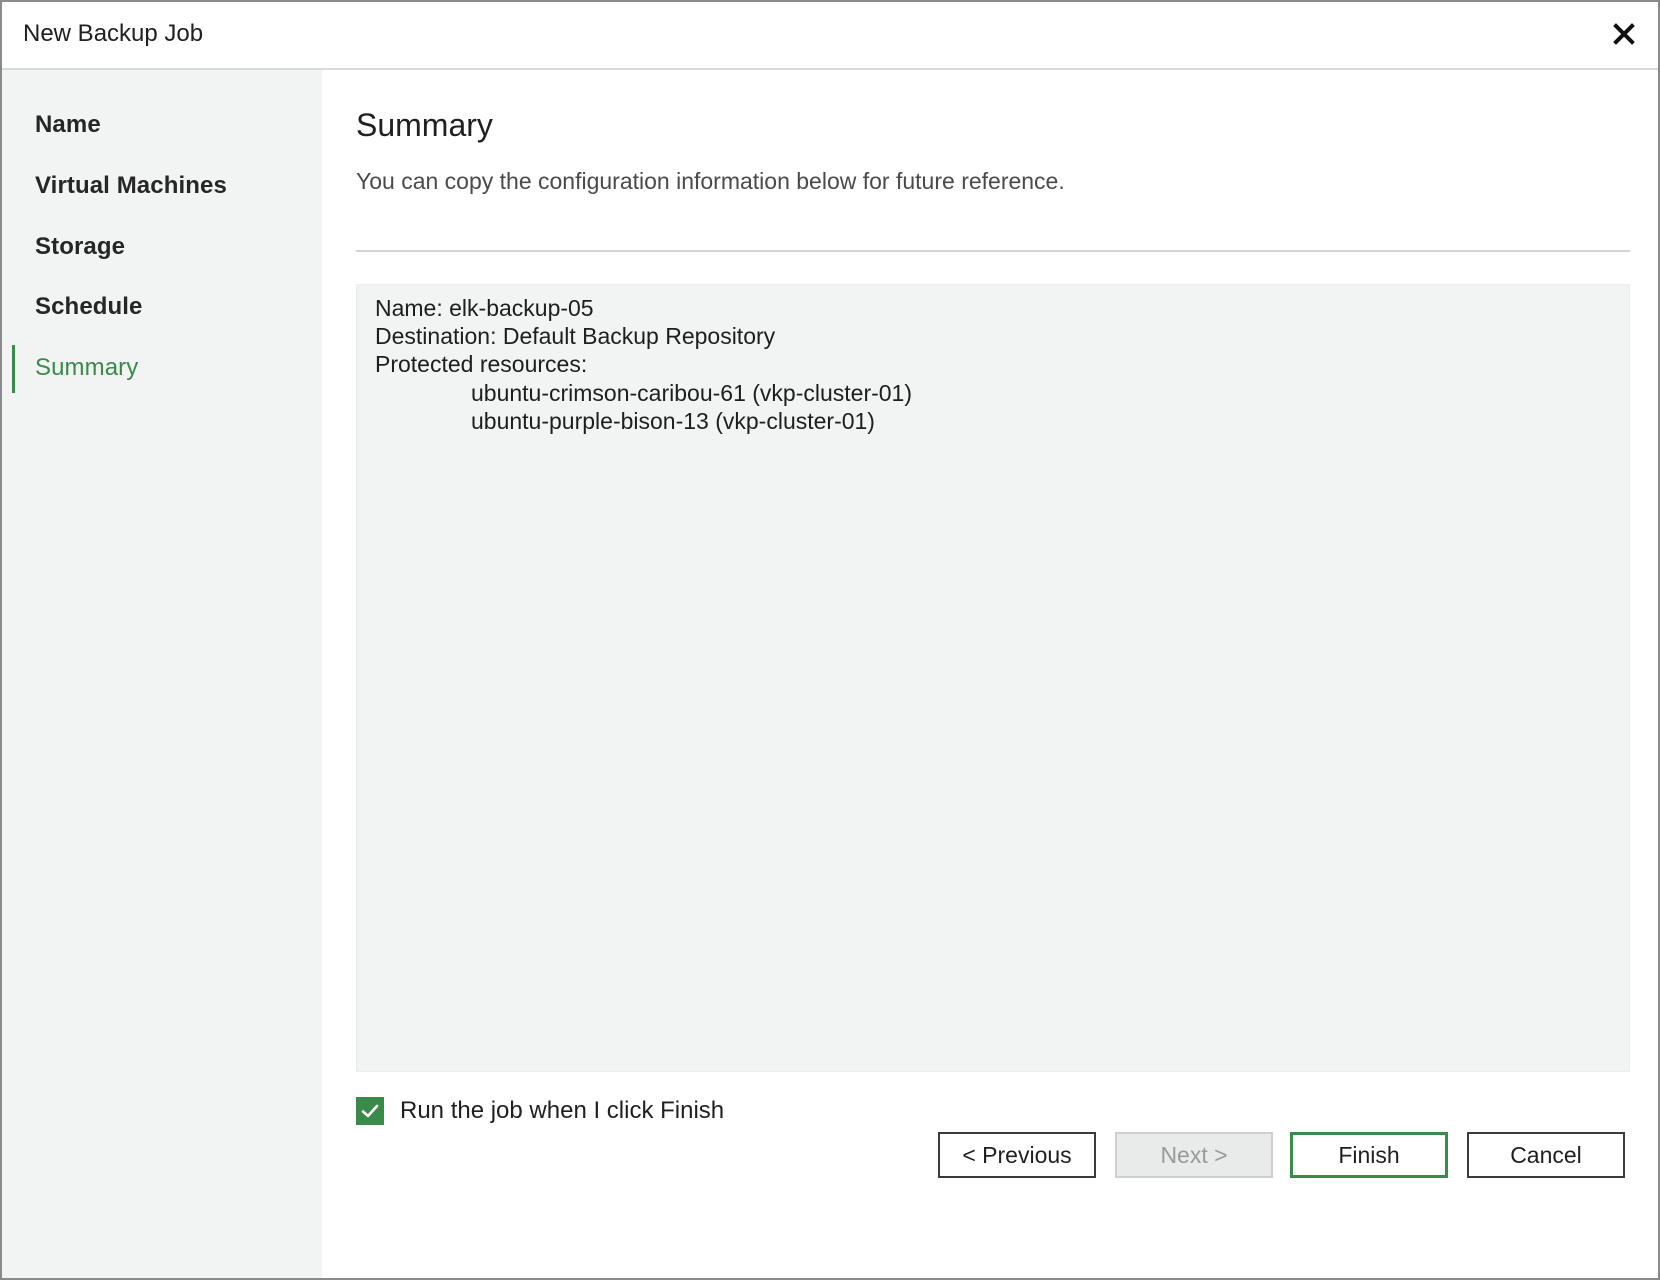 The height and width of the screenshot is (1280, 1660). I want to click on sidebar-item-storage: Storage, so click(162, 248).